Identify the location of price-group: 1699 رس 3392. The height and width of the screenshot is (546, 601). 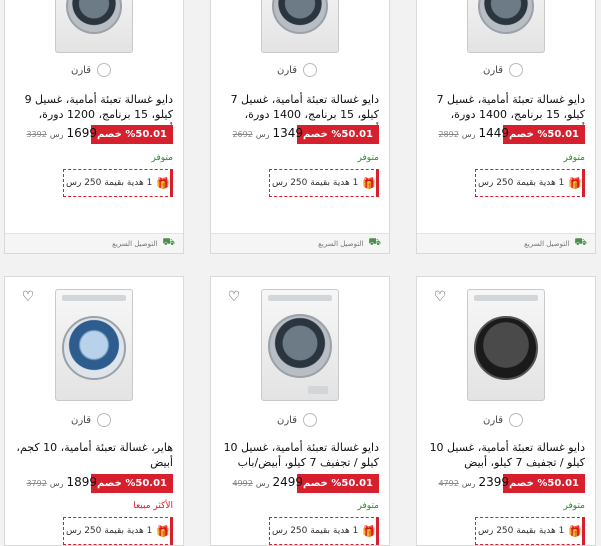
(61, 133).